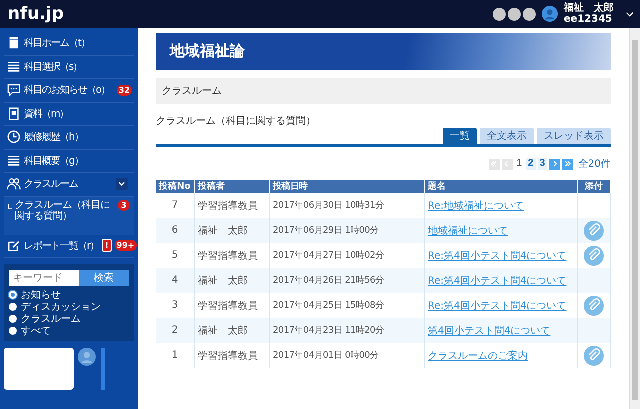 Image resolution: width=640 pixels, height=409 pixels. Describe the element at coordinates (69, 114) in the screenshot. I see `sidebar-item: 資料（m）` at that location.